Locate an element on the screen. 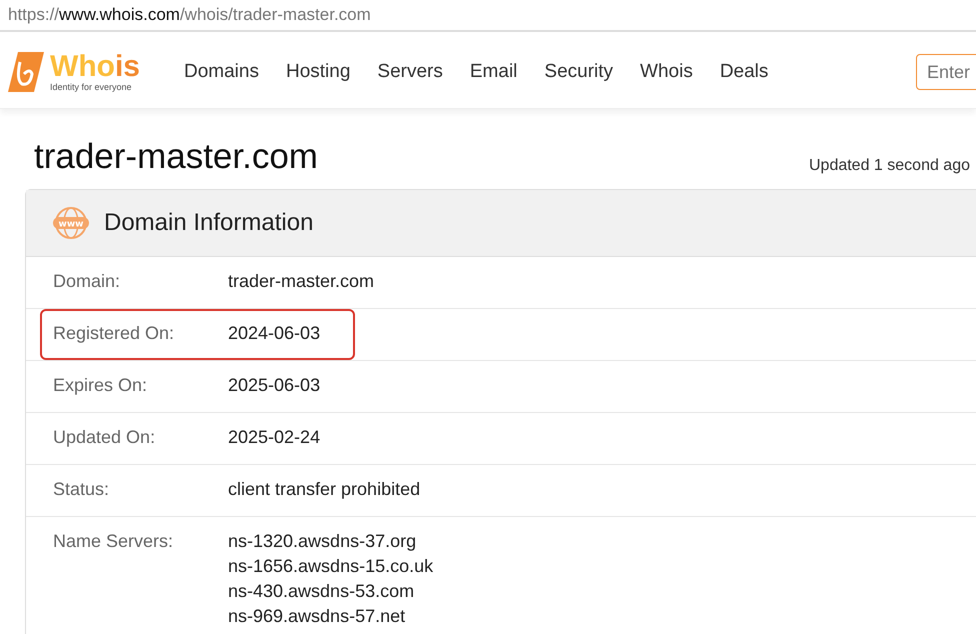 The height and width of the screenshot is (634, 976). field-label: Name Servers: is located at coordinates (113, 541).